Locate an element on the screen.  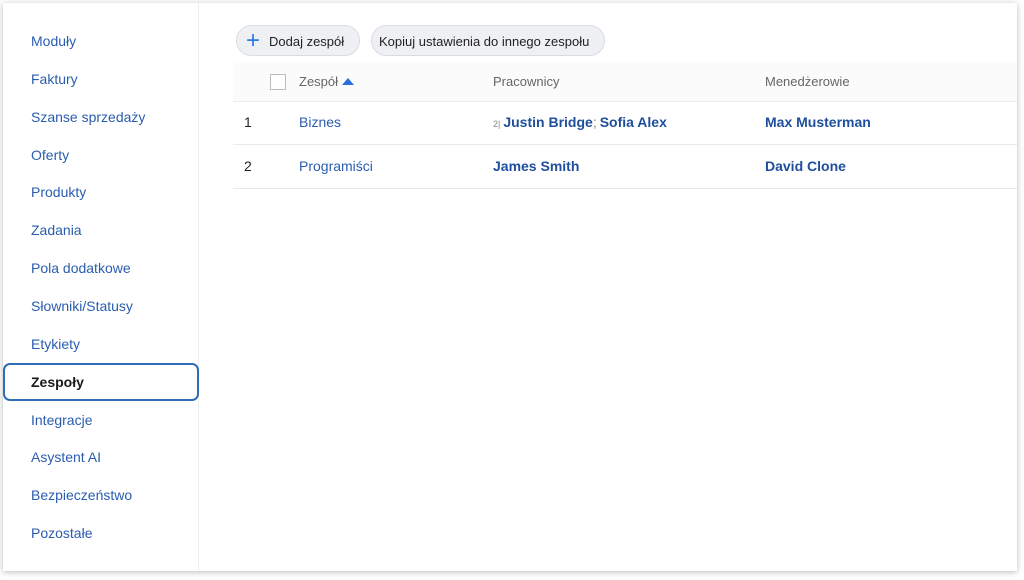
sort-ascending-icon is located at coordinates (348, 81).